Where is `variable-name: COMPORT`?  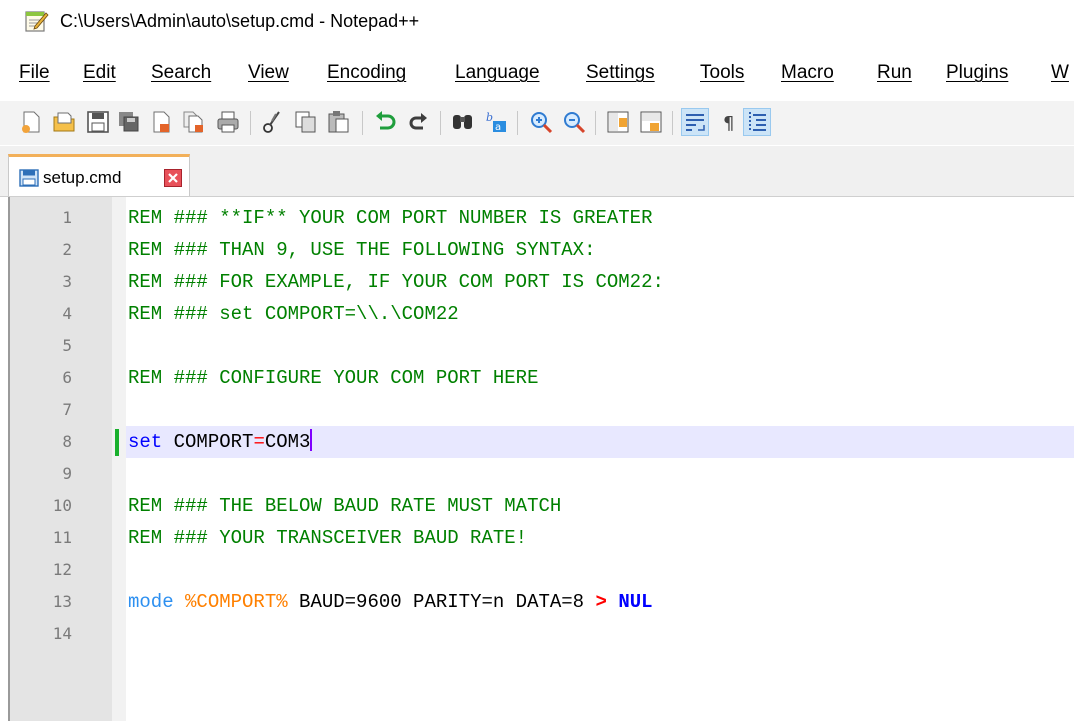 variable-name: COMPORT is located at coordinates (208, 442).